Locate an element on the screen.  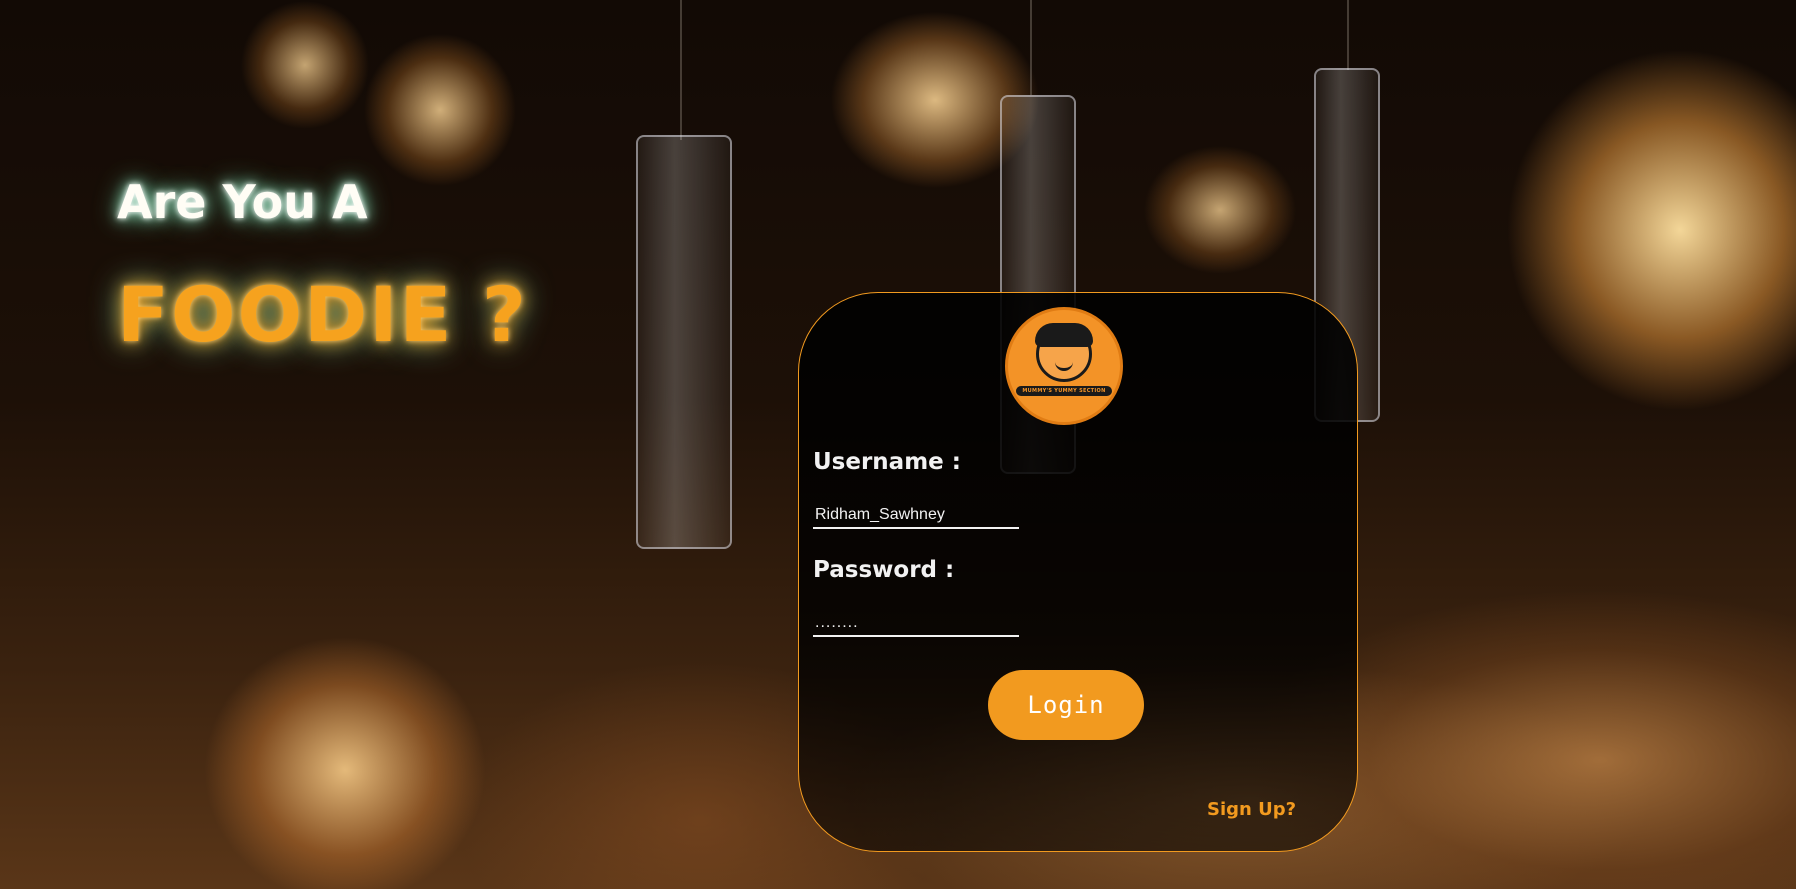
signup-link: Sign Up? is located at coordinates (1251, 809).